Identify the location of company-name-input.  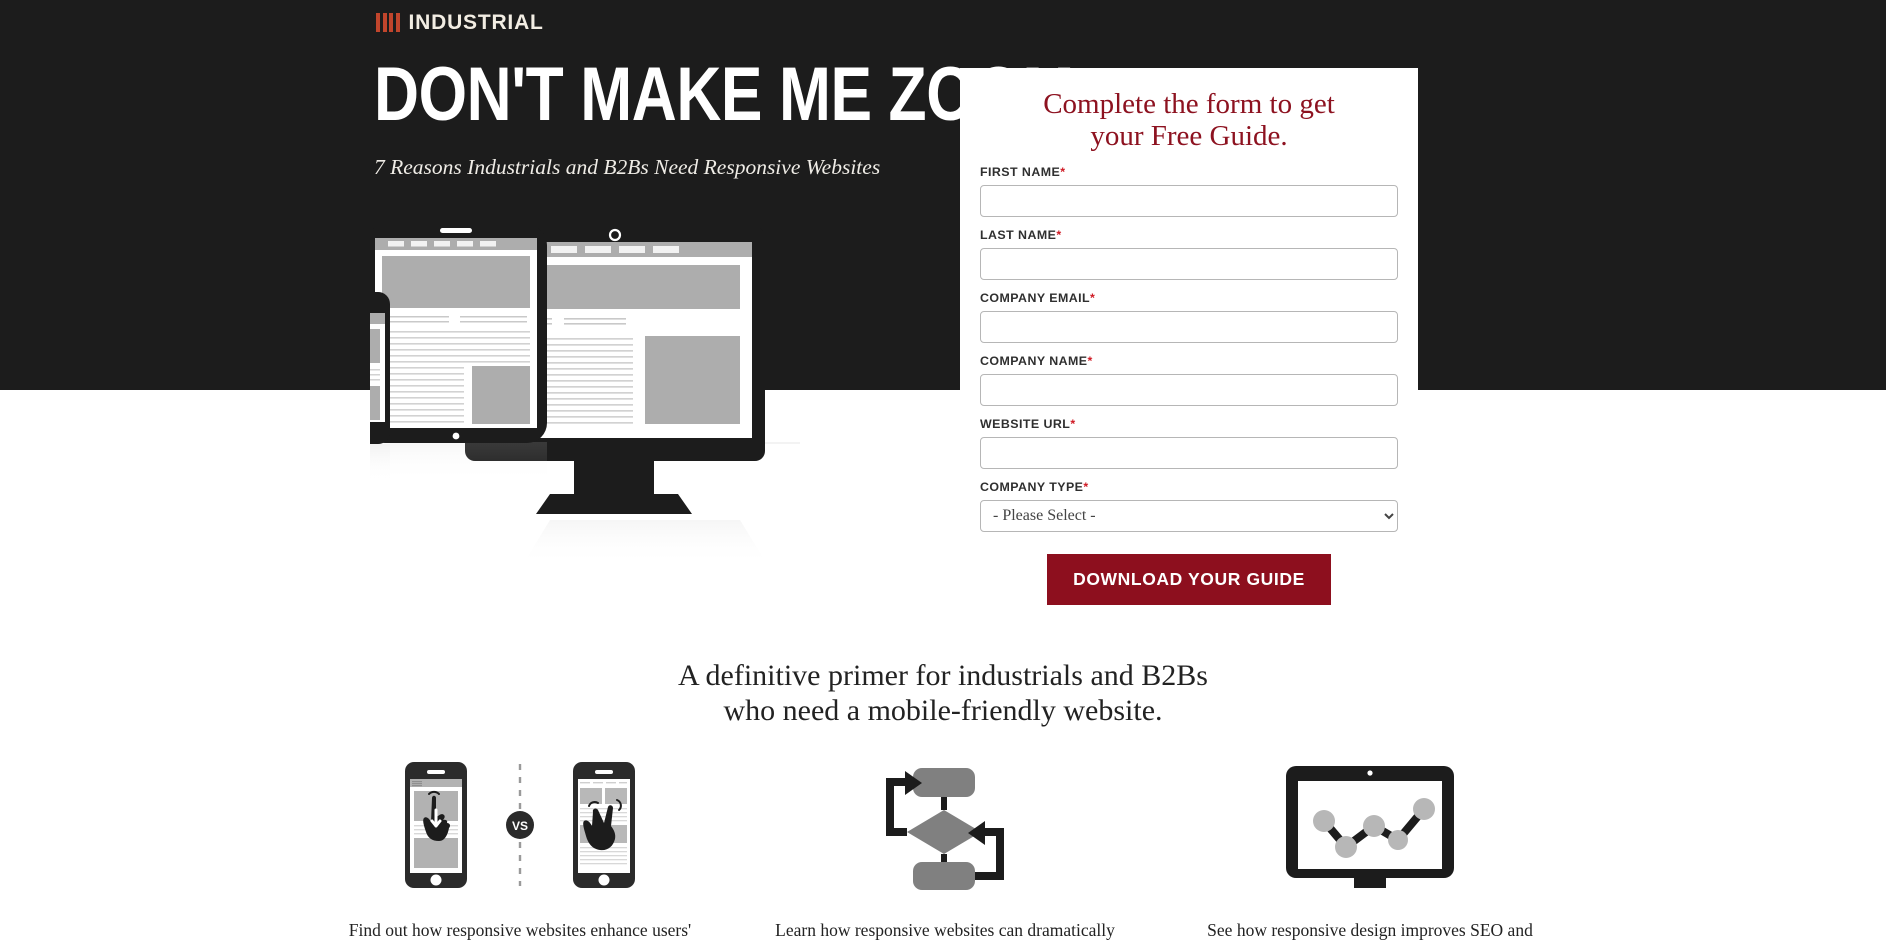
(1189, 389).